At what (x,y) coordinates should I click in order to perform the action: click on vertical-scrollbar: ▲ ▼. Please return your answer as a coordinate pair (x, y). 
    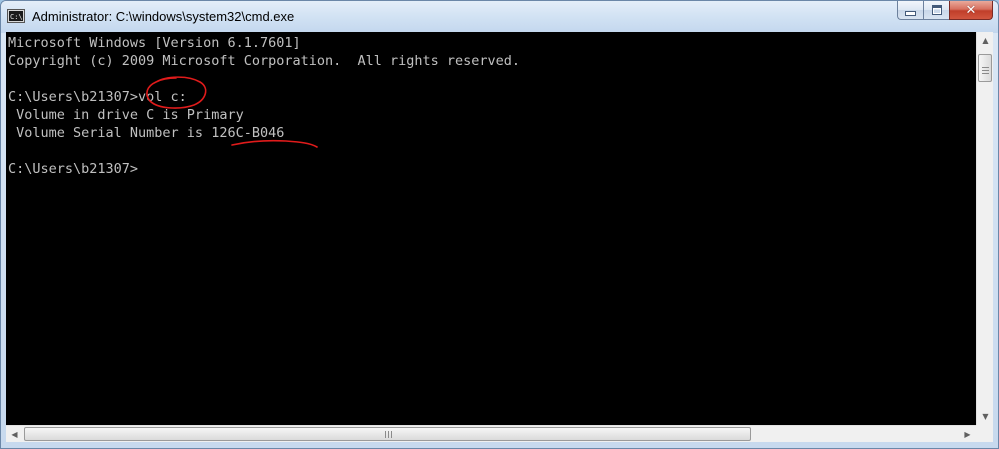
    Looking at the image, I should click on (984, 228).